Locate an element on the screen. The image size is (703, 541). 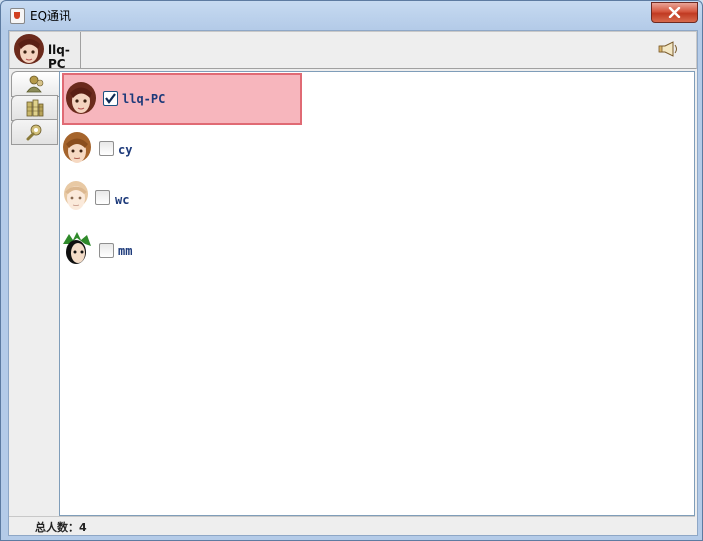
header-panel: llq-PC is located at coordinates (353, 51).